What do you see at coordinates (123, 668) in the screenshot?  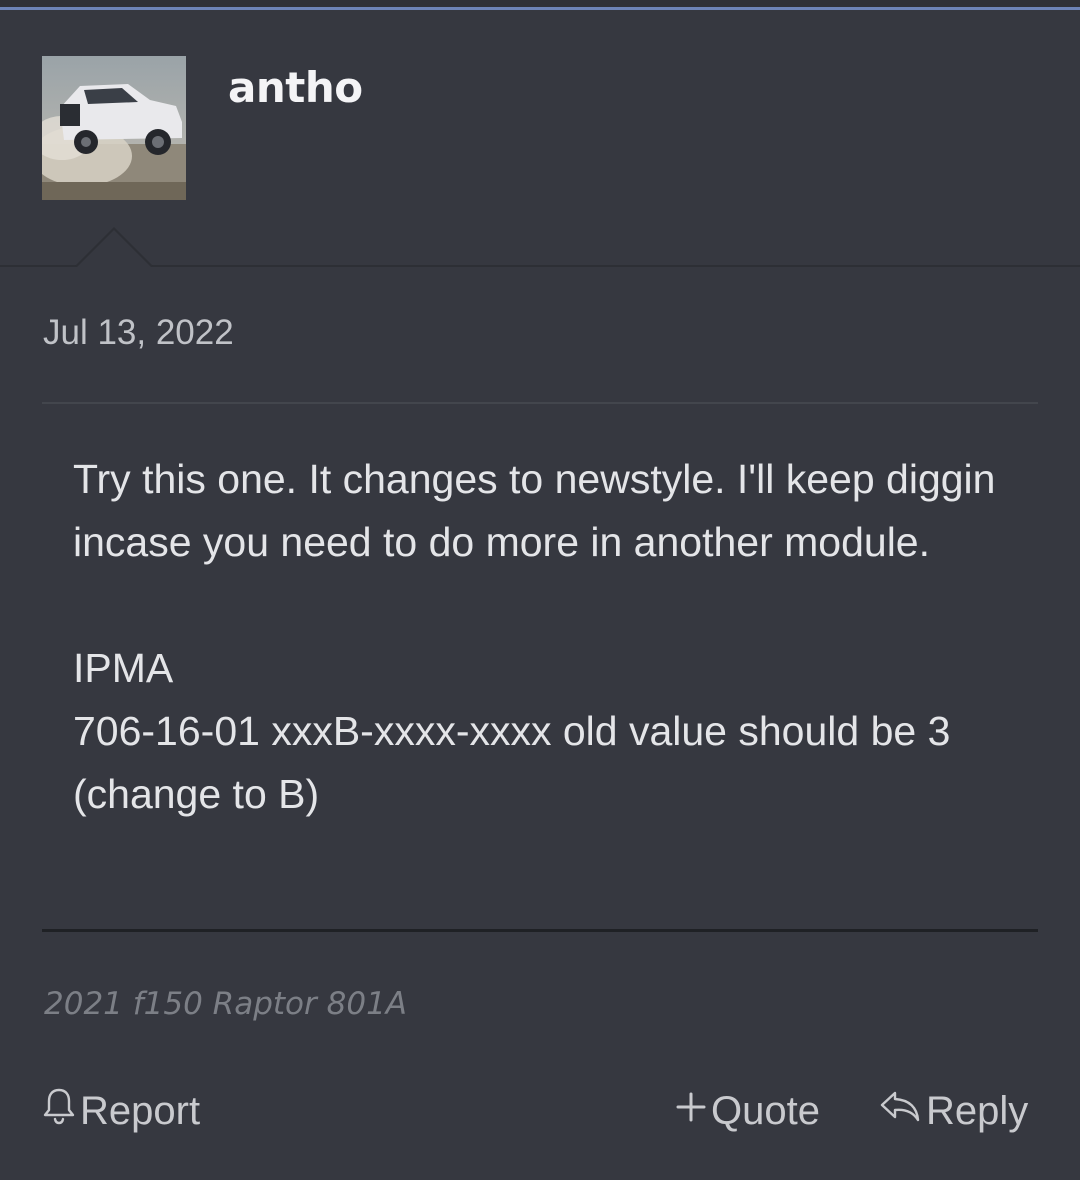 I see `message-line: IPMA` at bounding box center [123, 668].